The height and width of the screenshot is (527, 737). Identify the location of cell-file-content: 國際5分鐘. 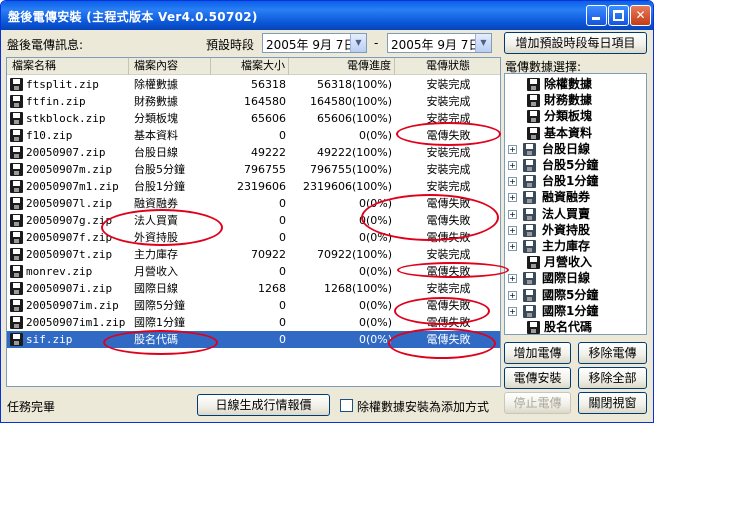
(159, 305).